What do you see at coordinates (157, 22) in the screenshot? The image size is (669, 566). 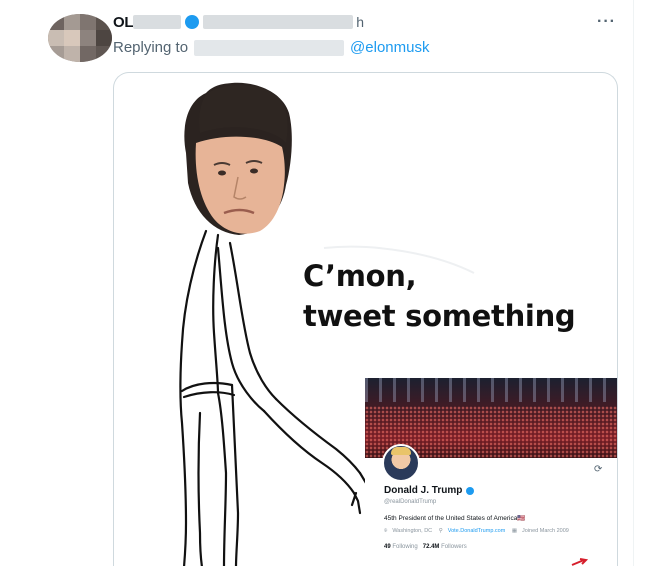 I see `blurred-name` at bounding box center [157, 22].